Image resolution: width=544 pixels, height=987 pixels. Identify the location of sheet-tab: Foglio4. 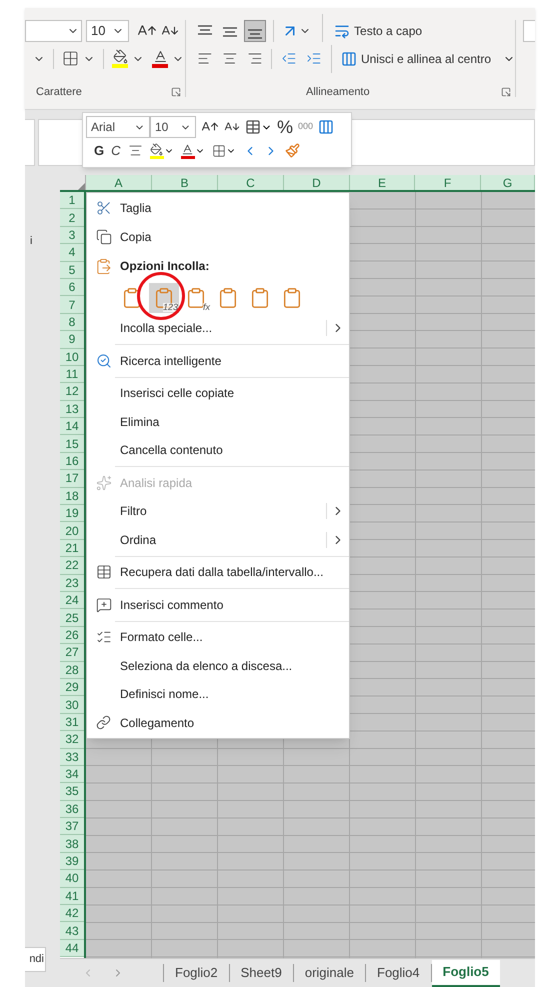
(398, 973).